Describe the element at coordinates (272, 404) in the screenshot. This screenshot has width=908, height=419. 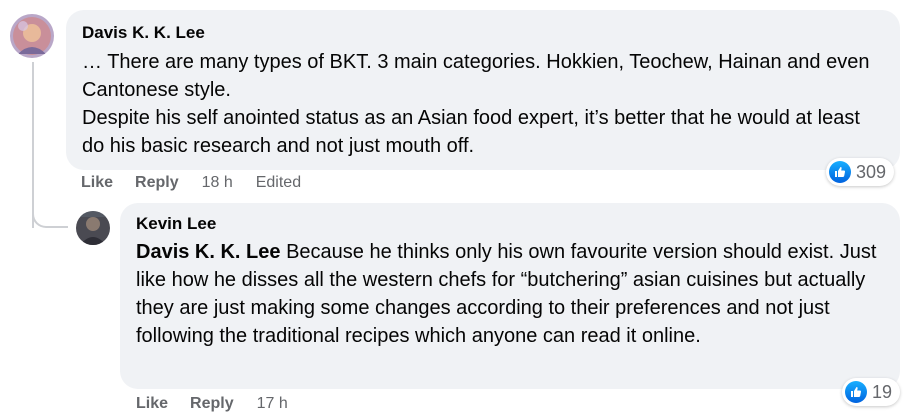
I see `timestamp: 17 h` at that location.